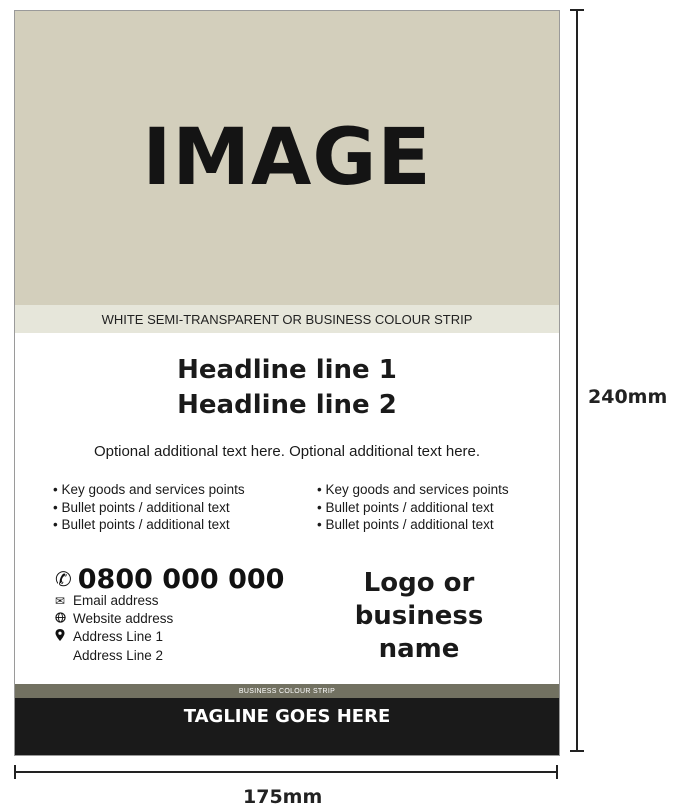 This screenshot has height=809, width=695. I want to click on phone-row: ✆ 0800 000 000, so click(169, 579).